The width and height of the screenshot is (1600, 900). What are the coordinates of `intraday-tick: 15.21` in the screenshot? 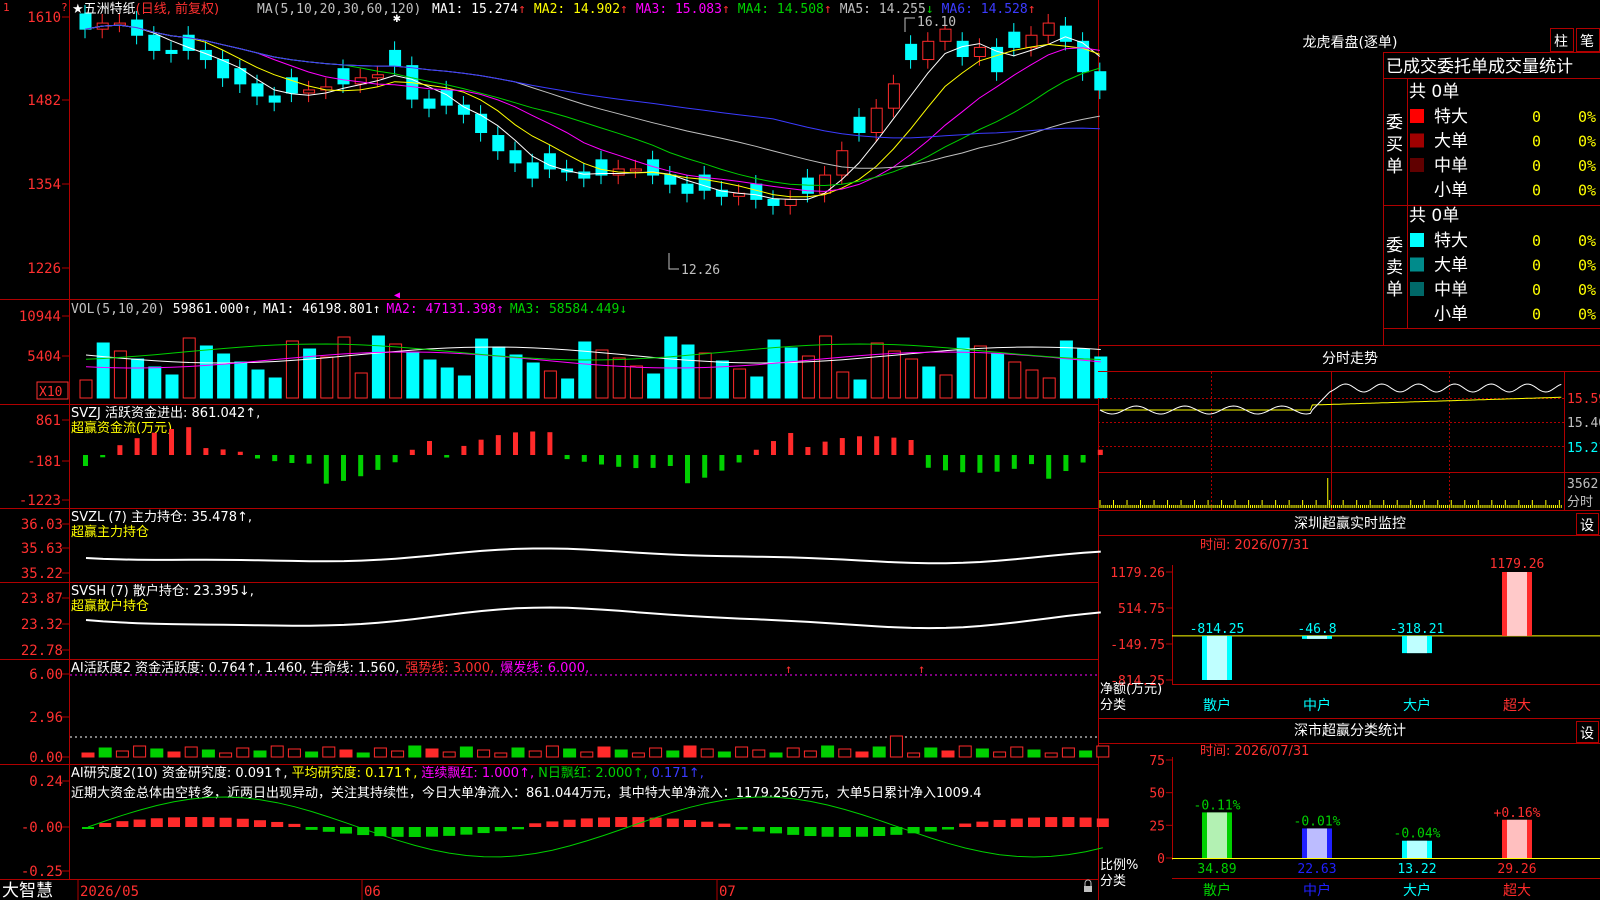 It's located at (1583, 448).